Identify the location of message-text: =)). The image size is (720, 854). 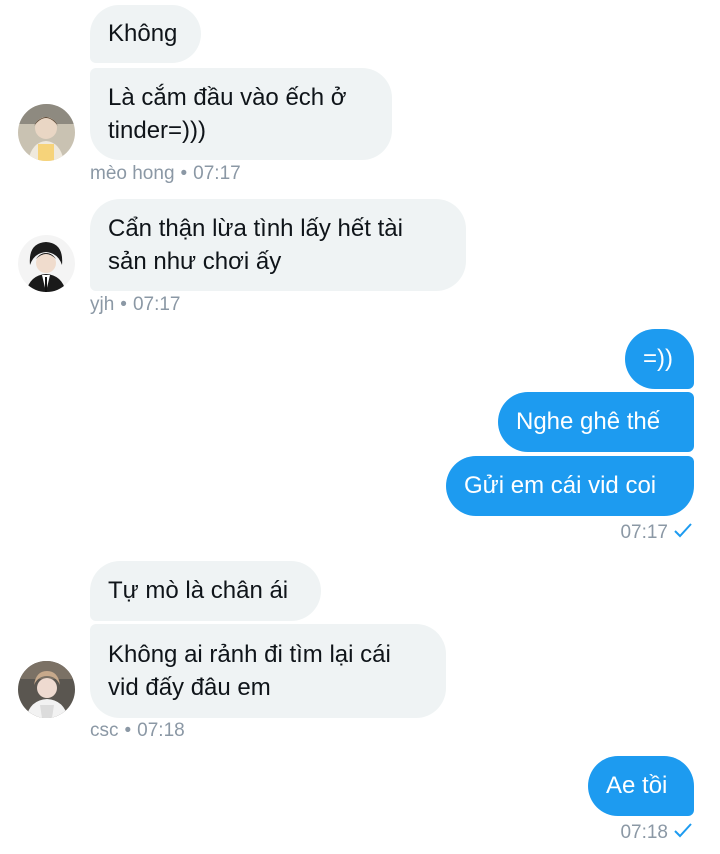
(658, 358).